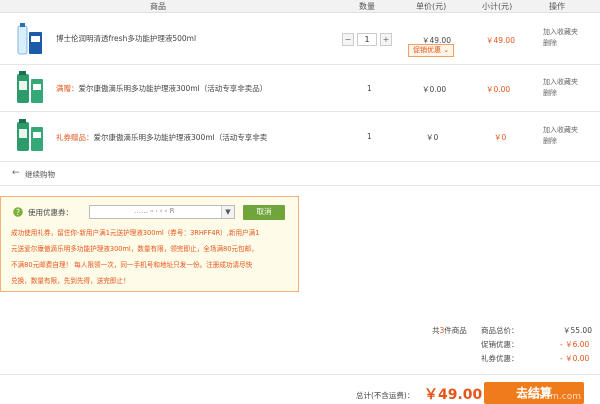 The height and width of the screenshot is (404, 600). I want to click on arrow-left-icon: ←, so click(16, 173).